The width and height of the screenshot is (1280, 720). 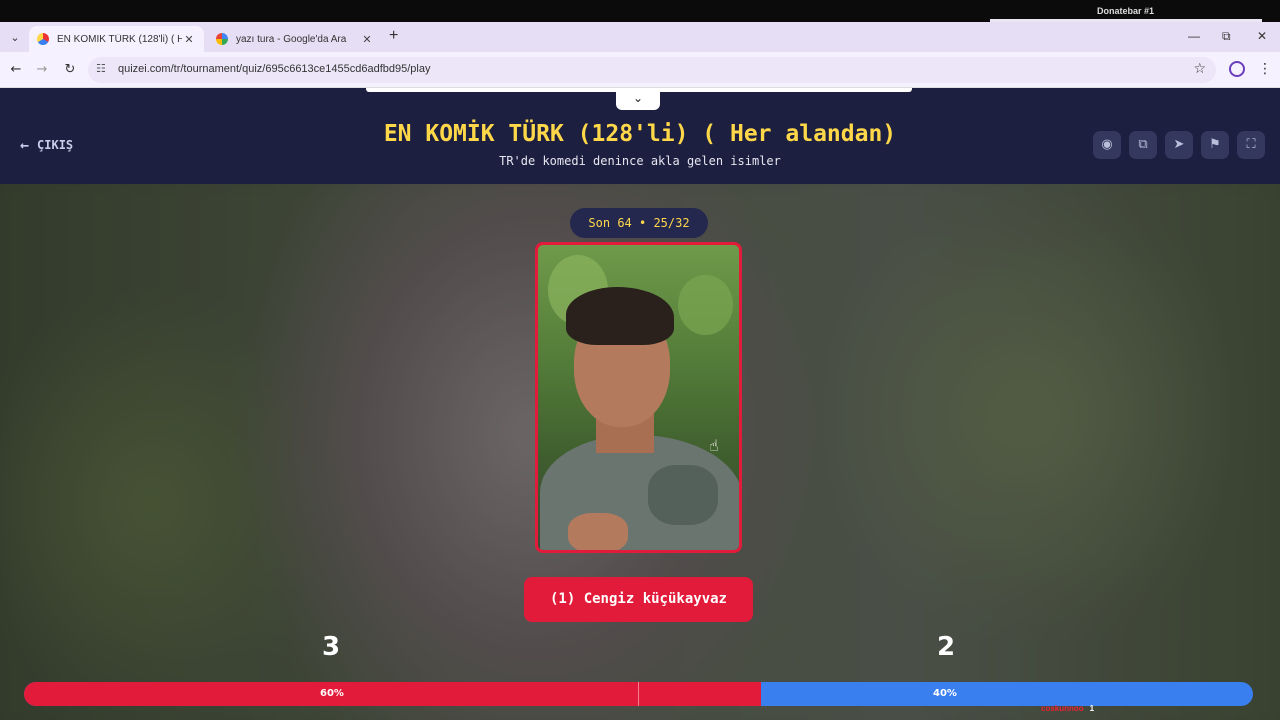 What do you see at coordinates (1143, 145) in the screenshot?
I see `share-icon: ⧉` at bounding box center [1143, 145].